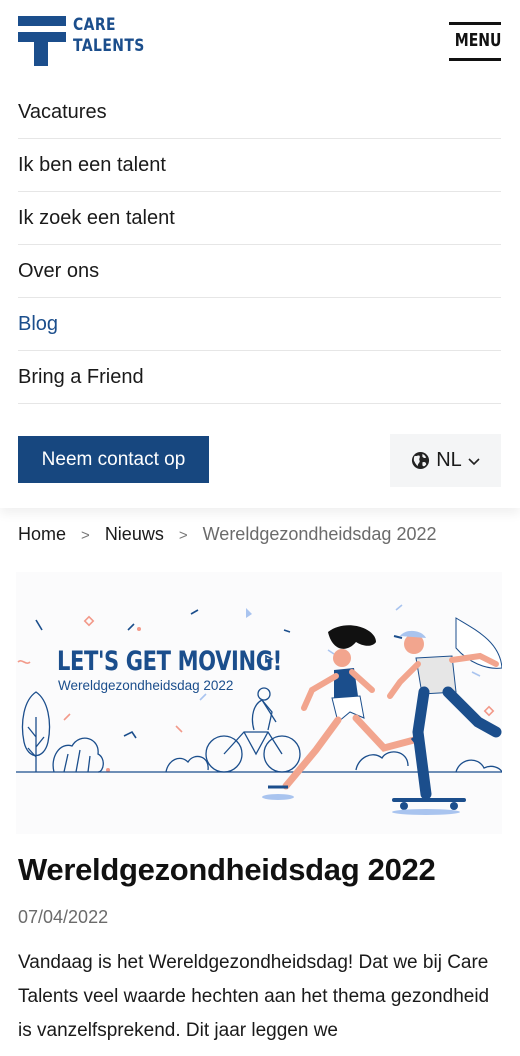  I want to click on logo-mark-icon, so click(42, 41).